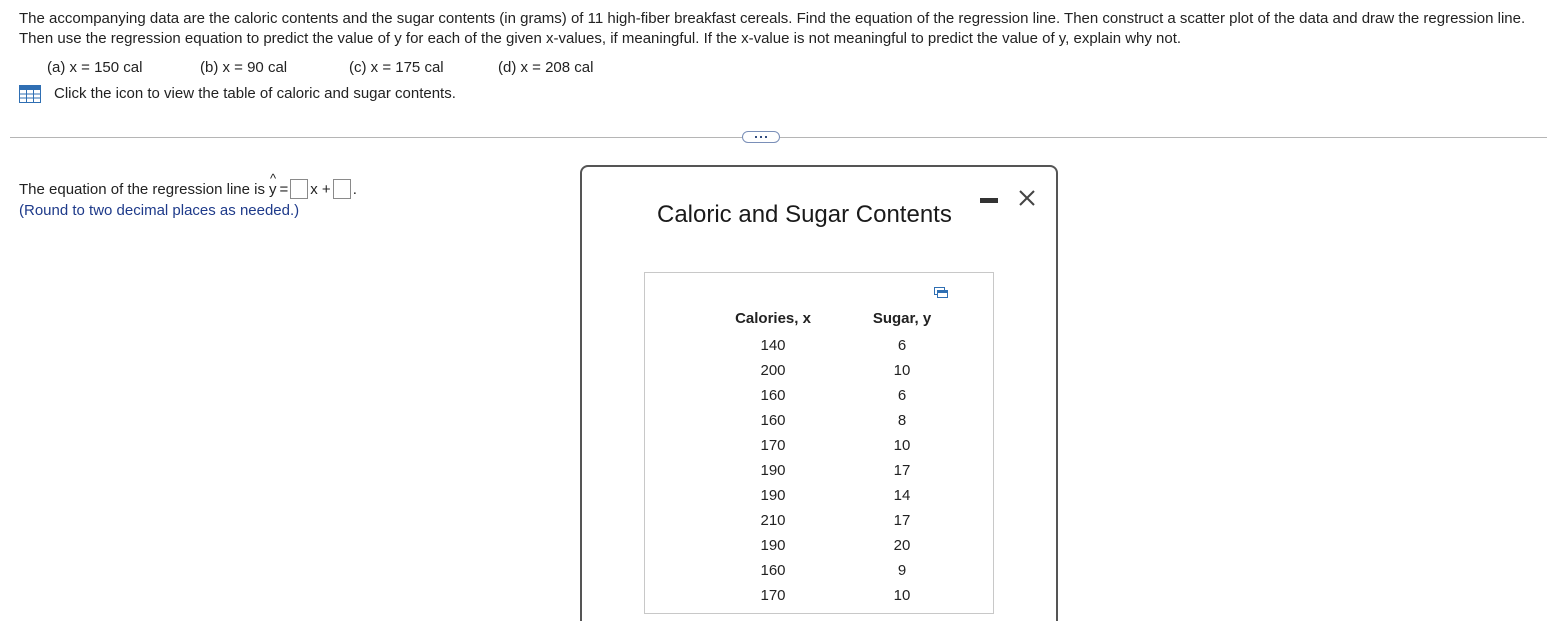 The image size is (1547, 621). I want to click on x-plus-label: x +, so click(320, 189).